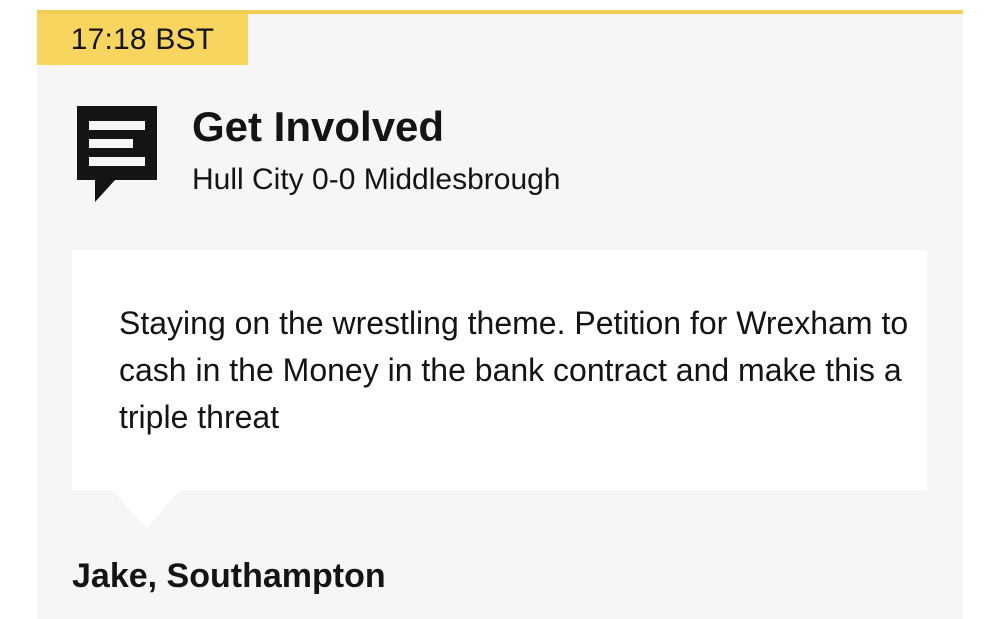 This screenshot has height=619, width=1000. I want to click on comment-icon, so click(117, 154).